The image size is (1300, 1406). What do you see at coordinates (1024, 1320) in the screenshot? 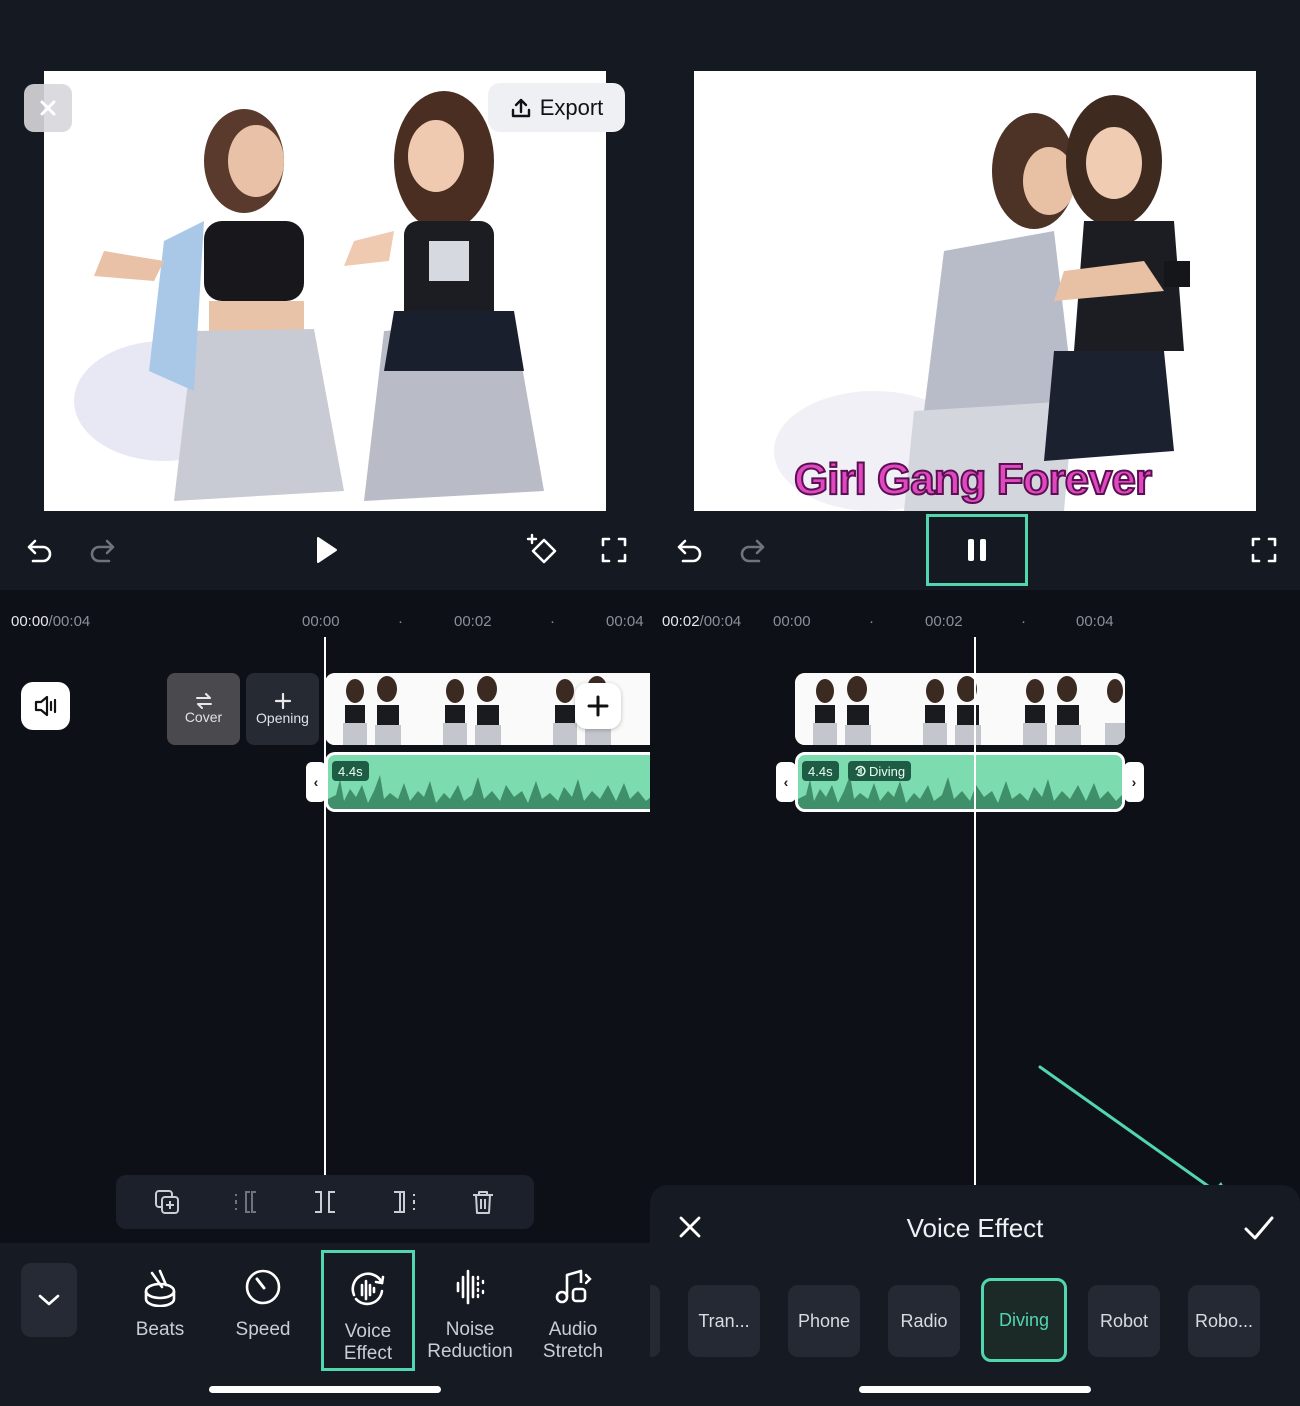
I see `voice-option-diving: Diving` at bounding box center [1024, 1320].